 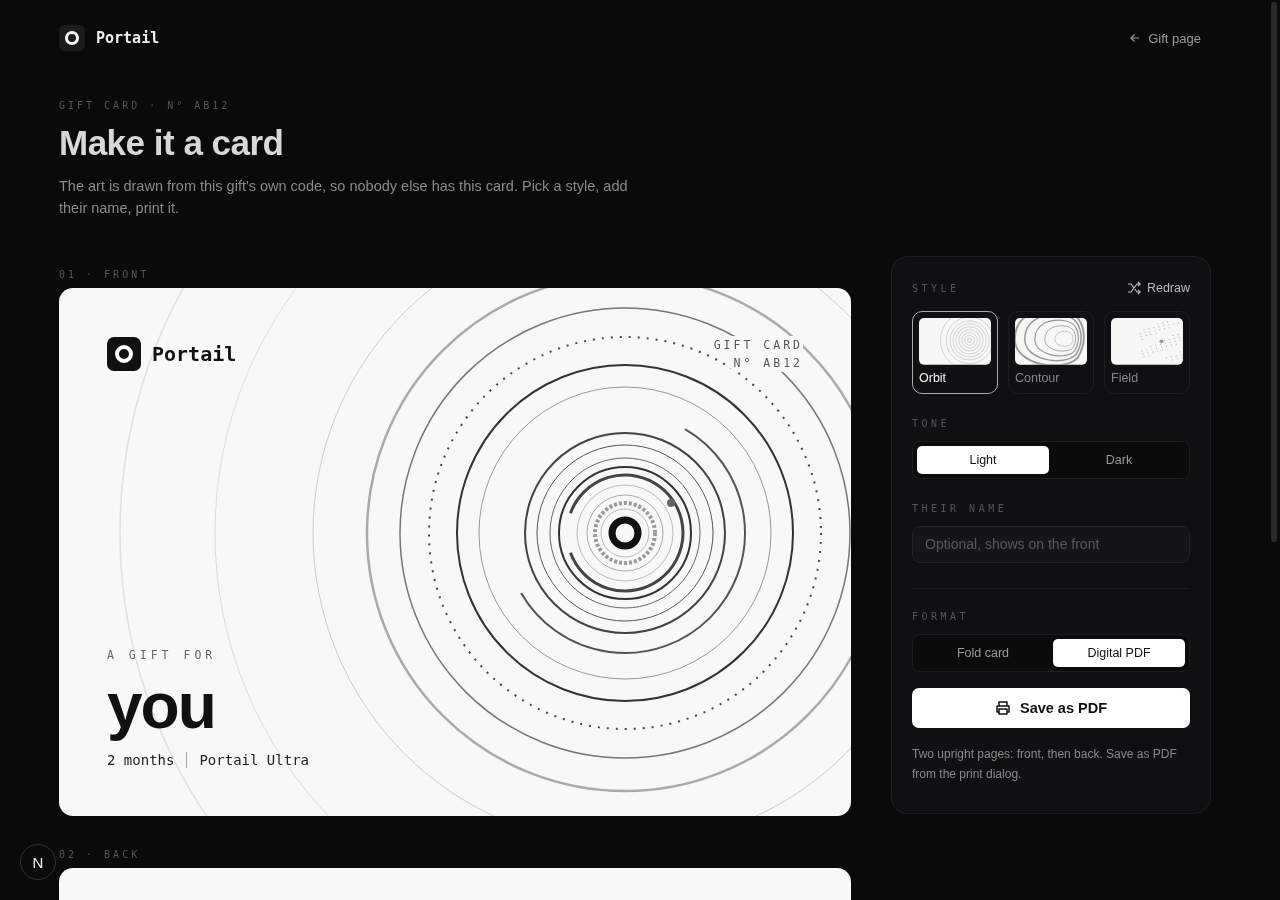 What do you see at coordinates (1051, 544) in the screenshot?
I see `name-input-field: Optional, shows on the front` at bounding box center [1051, 544].